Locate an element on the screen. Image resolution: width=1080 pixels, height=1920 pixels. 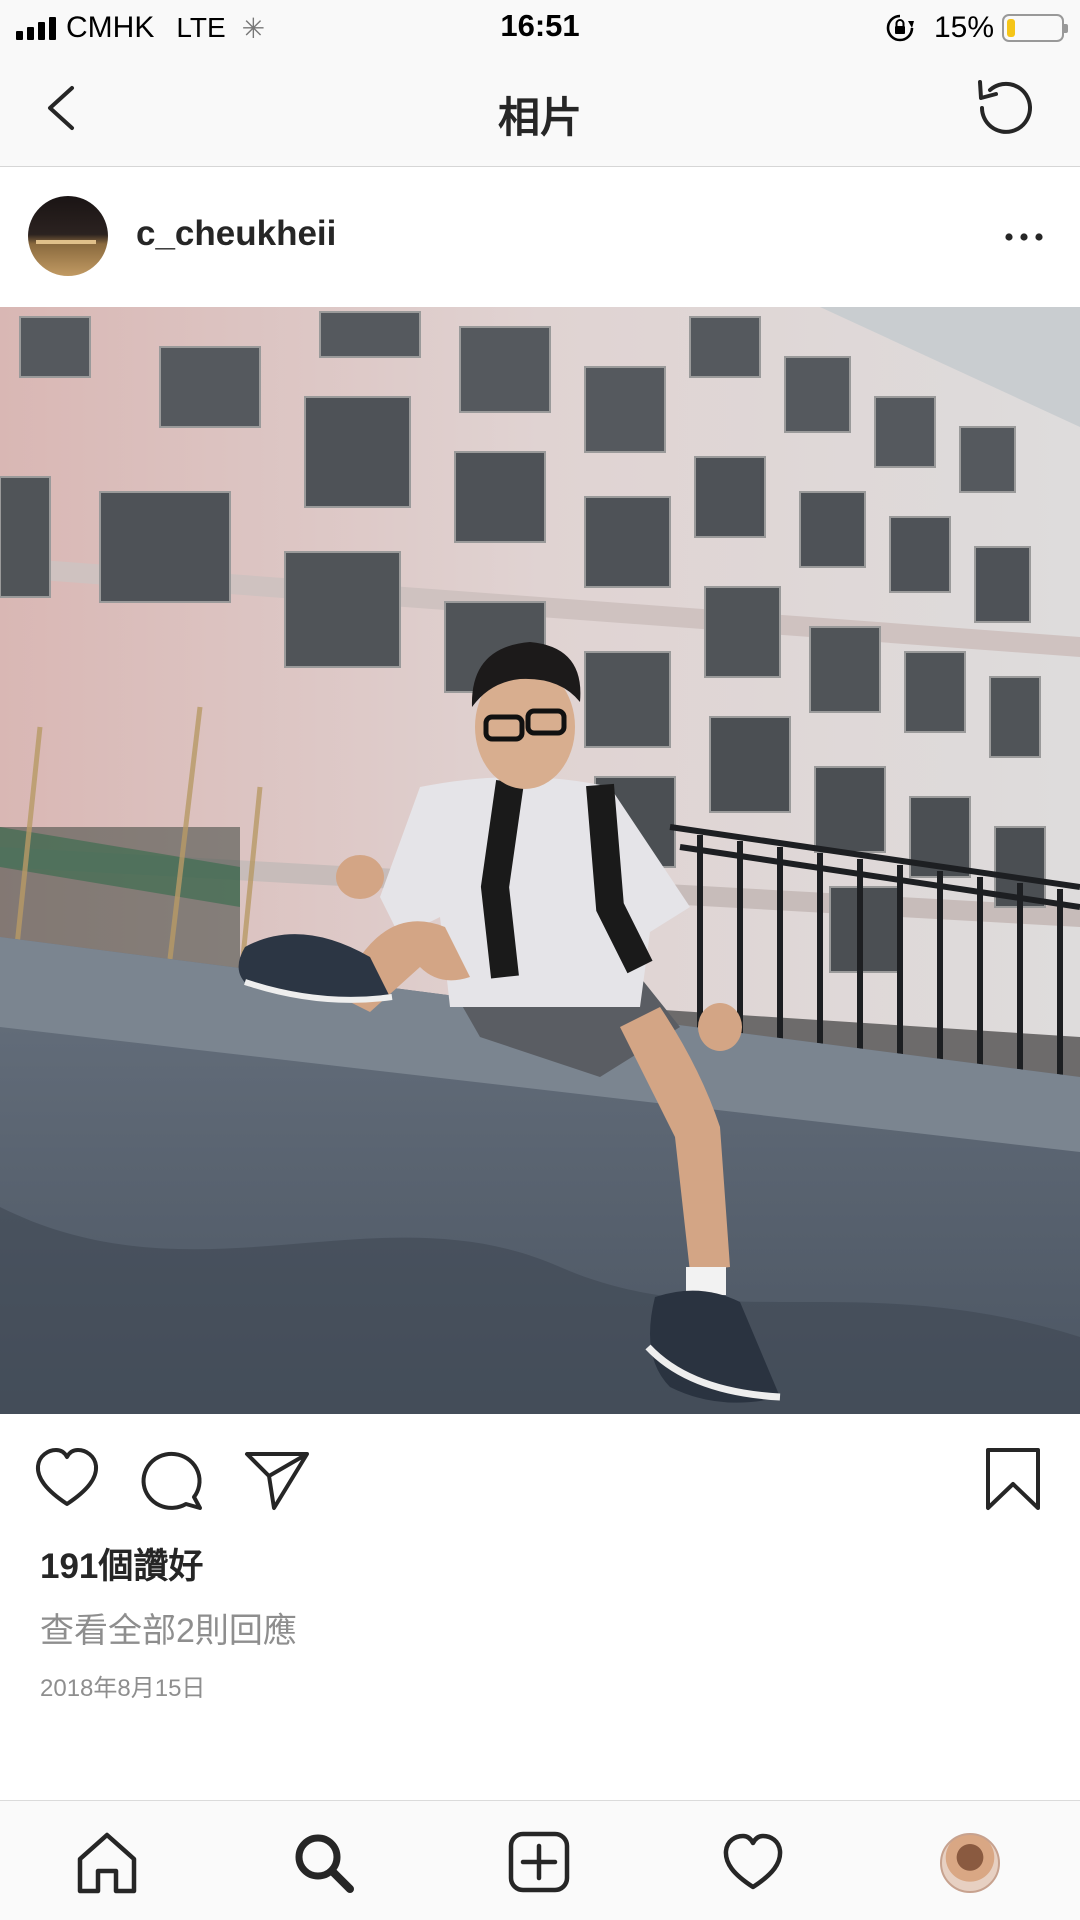
nav-header: 相片 is located at coordinates (540, 111).